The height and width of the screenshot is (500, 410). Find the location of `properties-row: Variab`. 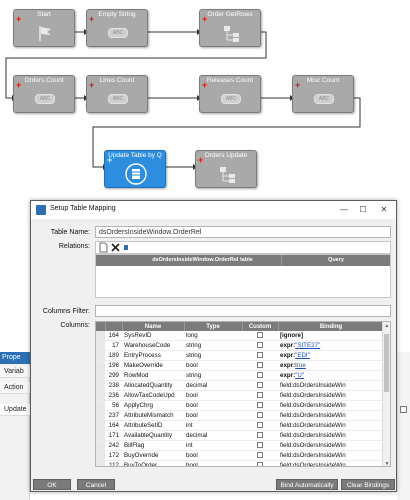

properties-row: Variab is located at coordinates (15, 372).